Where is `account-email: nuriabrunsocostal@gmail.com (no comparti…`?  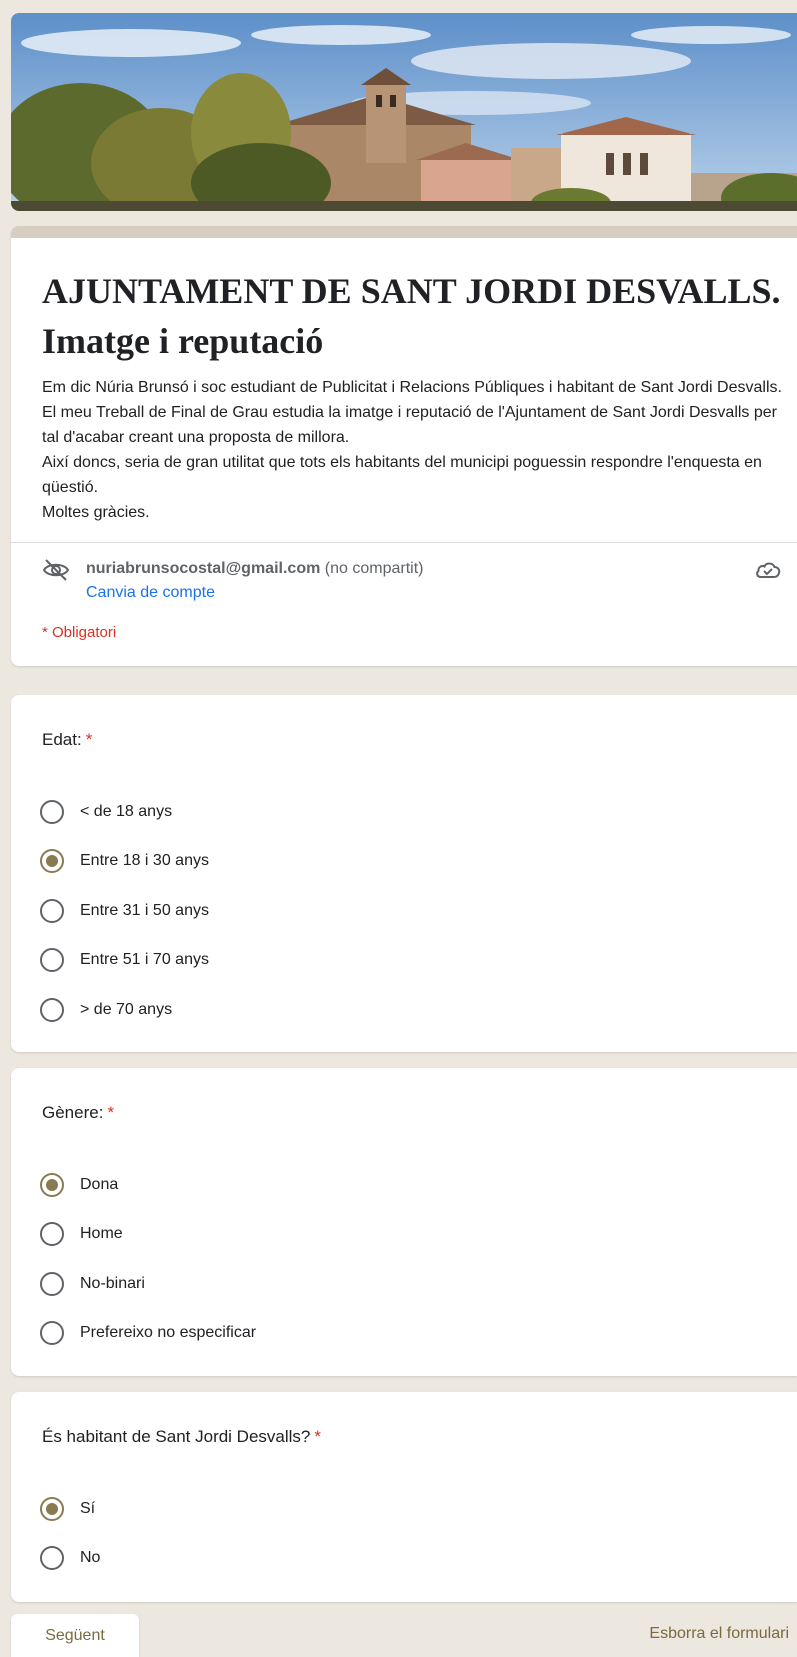
account-email: nuriabrunsocostal@gmail.com (no comparti… is located at coordinates (254, 569).